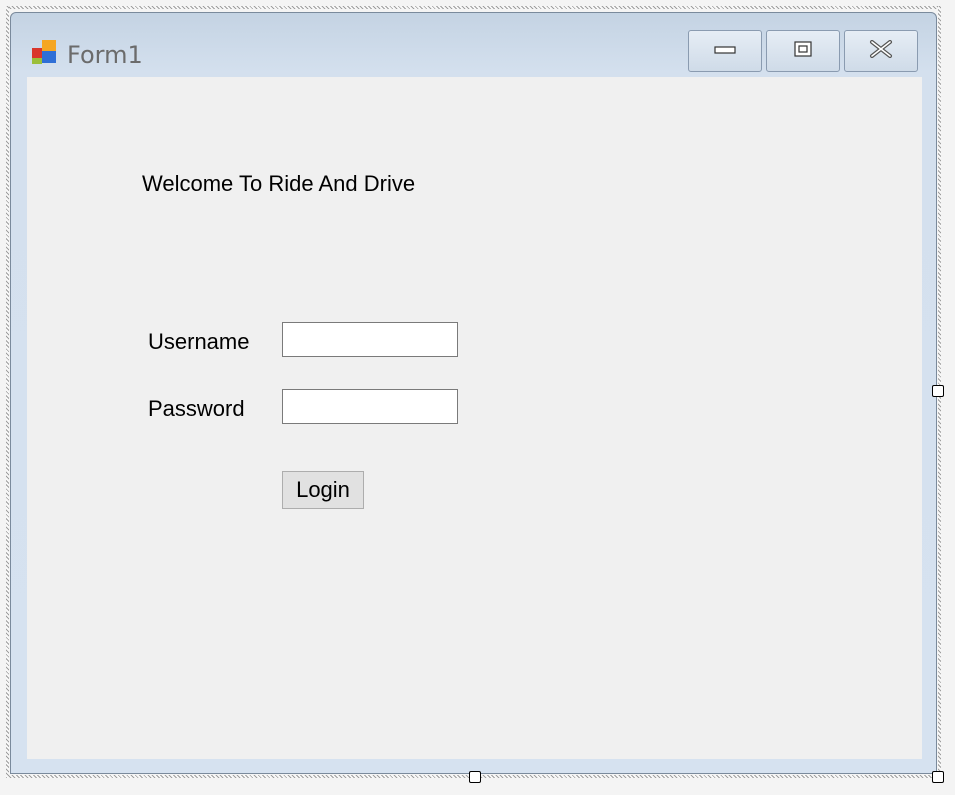 This screenshot has width=955, height=795. Describe the element at coordinates (473, 45) in the screenshot. I see `title-bar: Form1` at that location.